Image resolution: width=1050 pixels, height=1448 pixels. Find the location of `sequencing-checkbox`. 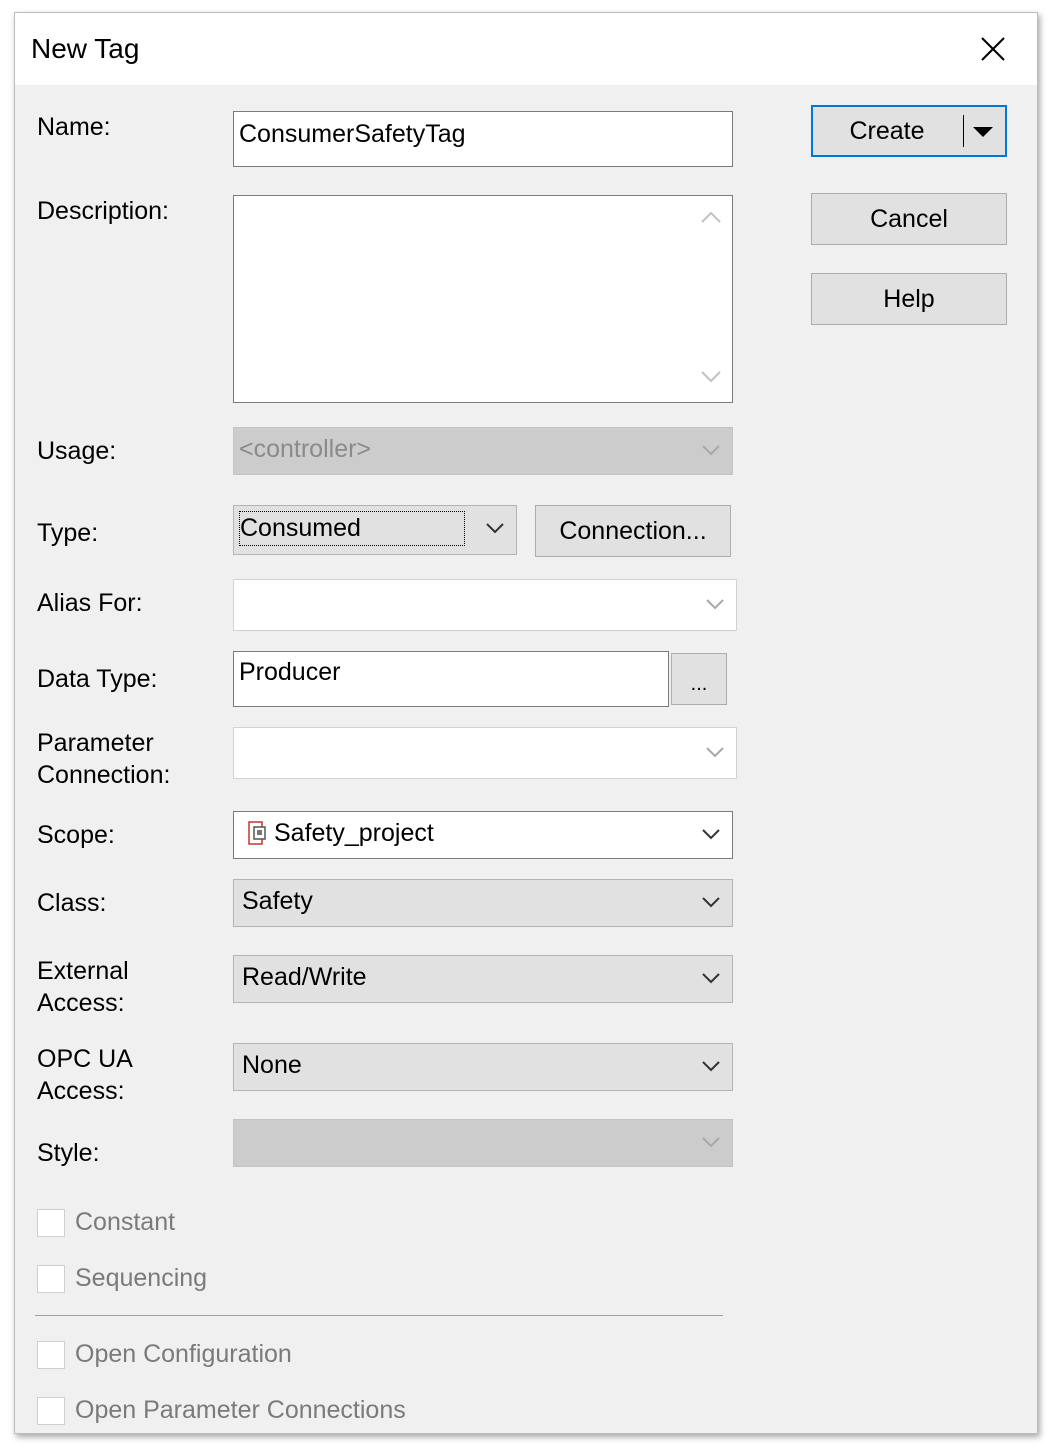

sequencing-checkbox is located at coordinates (51, 1279).